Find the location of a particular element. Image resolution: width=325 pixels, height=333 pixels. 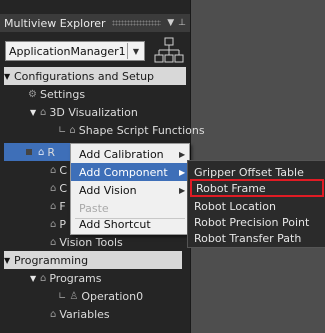

tree-node-vision-tools: ⌂ Vision Tools is located at coordinates (86, 242).